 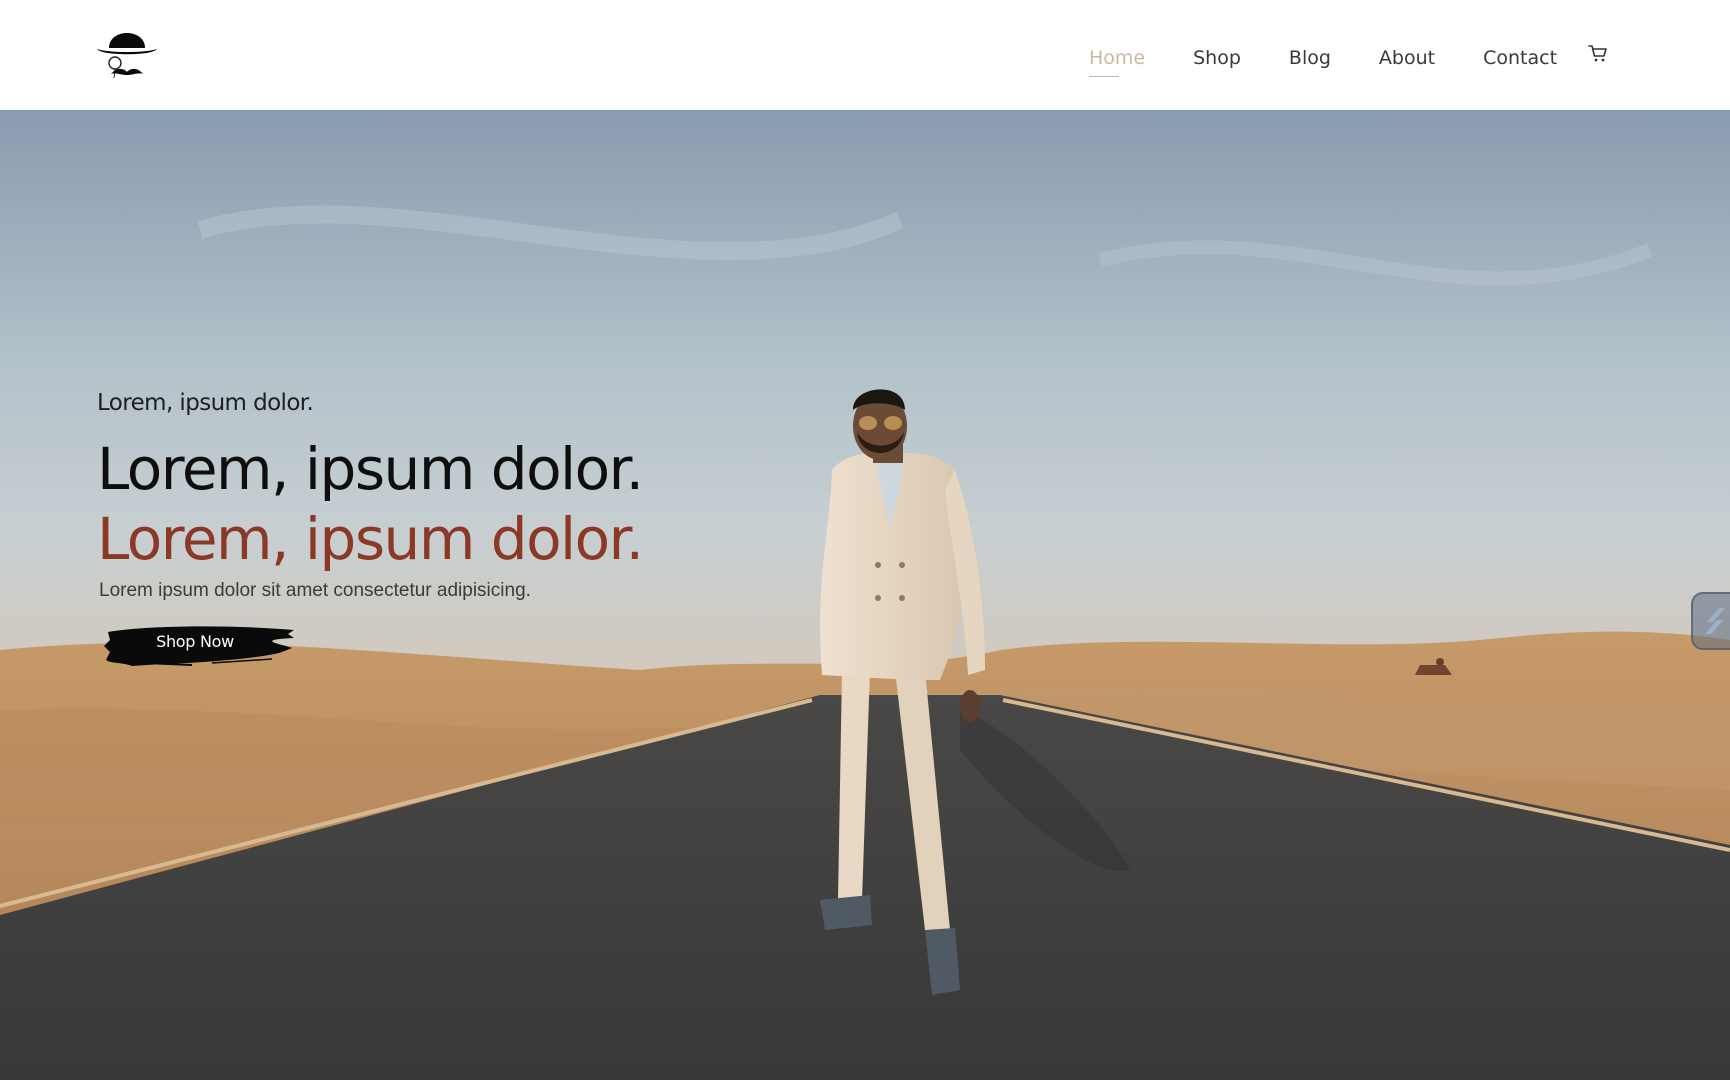 I want to click on floating-tool-icon, so click(x=1715, y=621).